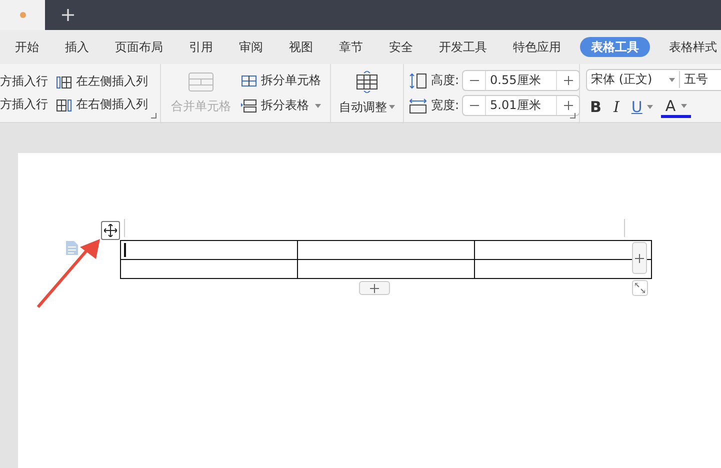 The image size is (721, 468). I want to click on auto-fit-button: 自动调整, so click(367, 93).